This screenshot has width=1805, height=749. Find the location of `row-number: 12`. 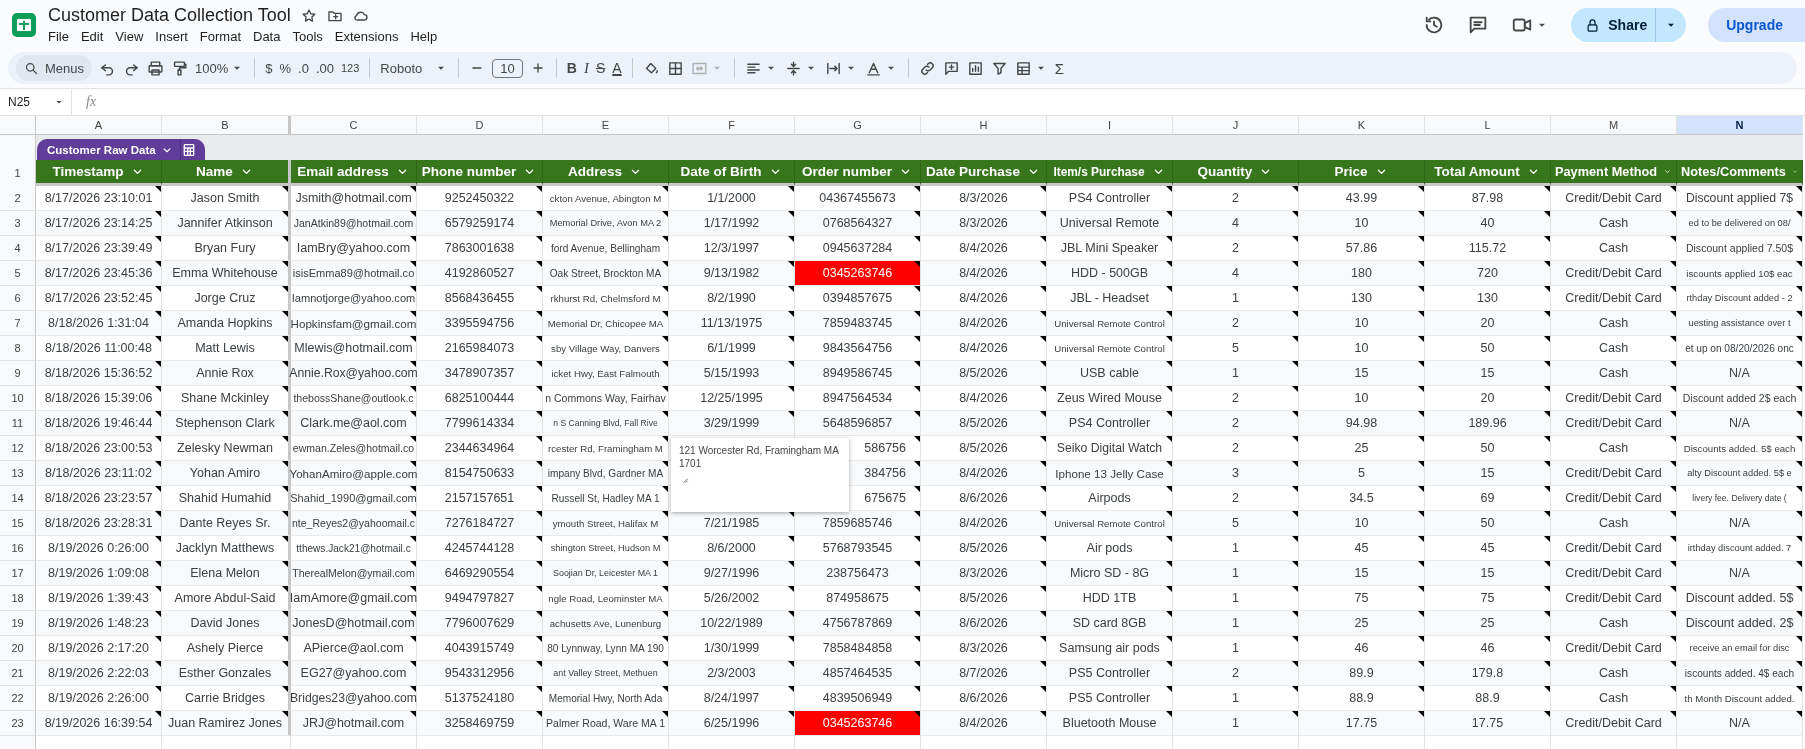

row-number: 12 is located at coordinates (18, 448).